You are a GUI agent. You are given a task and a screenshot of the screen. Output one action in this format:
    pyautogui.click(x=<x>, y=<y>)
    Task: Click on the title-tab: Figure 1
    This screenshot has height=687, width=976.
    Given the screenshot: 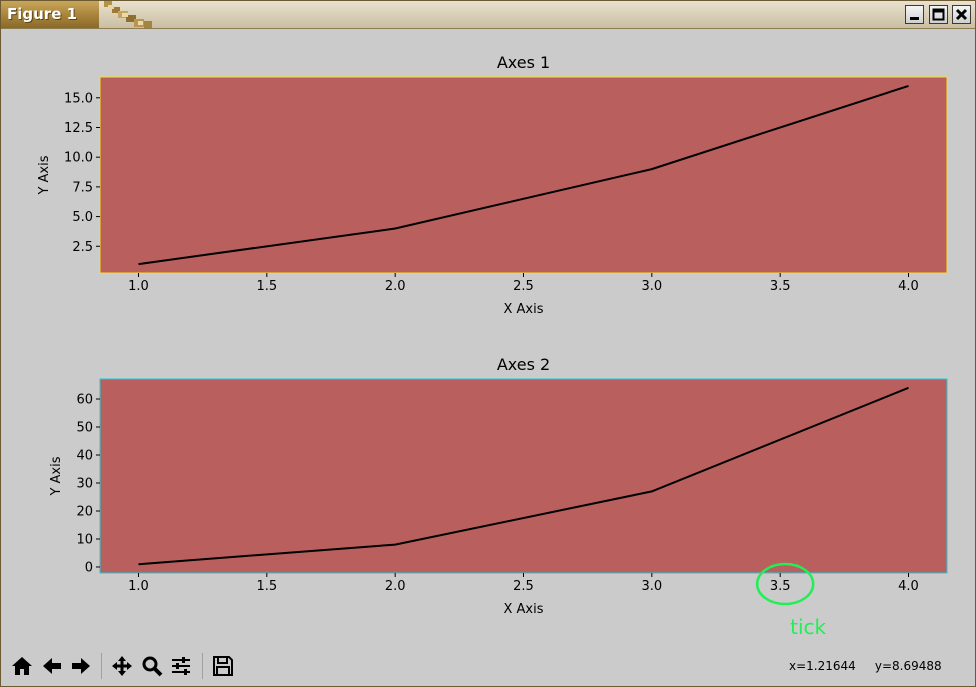 What is the action you would take?
    pyautogui.click(x=50, y=14)
    